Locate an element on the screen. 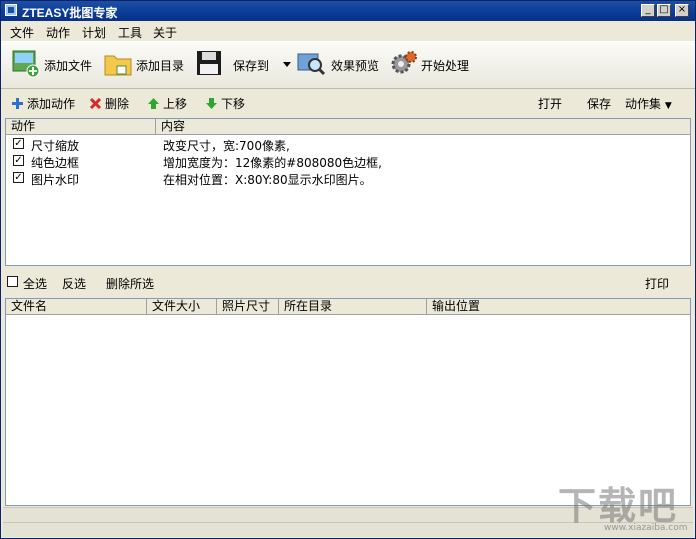 This screenshot has height=539, width=696. column-header-output: 输出位置 is located at coordinates (558, 306).